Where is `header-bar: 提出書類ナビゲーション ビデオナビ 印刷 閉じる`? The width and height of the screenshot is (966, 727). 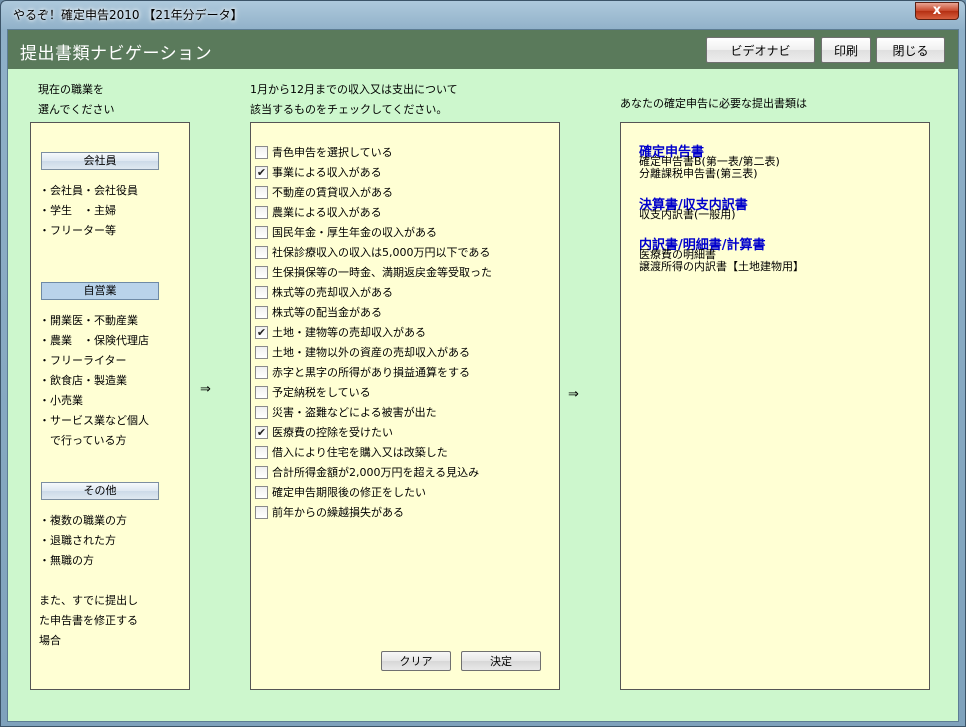 header-bar: 提出書類ナビゲーション ビデオナビ 印刷 閉じる is located at coordinates (483, 49).